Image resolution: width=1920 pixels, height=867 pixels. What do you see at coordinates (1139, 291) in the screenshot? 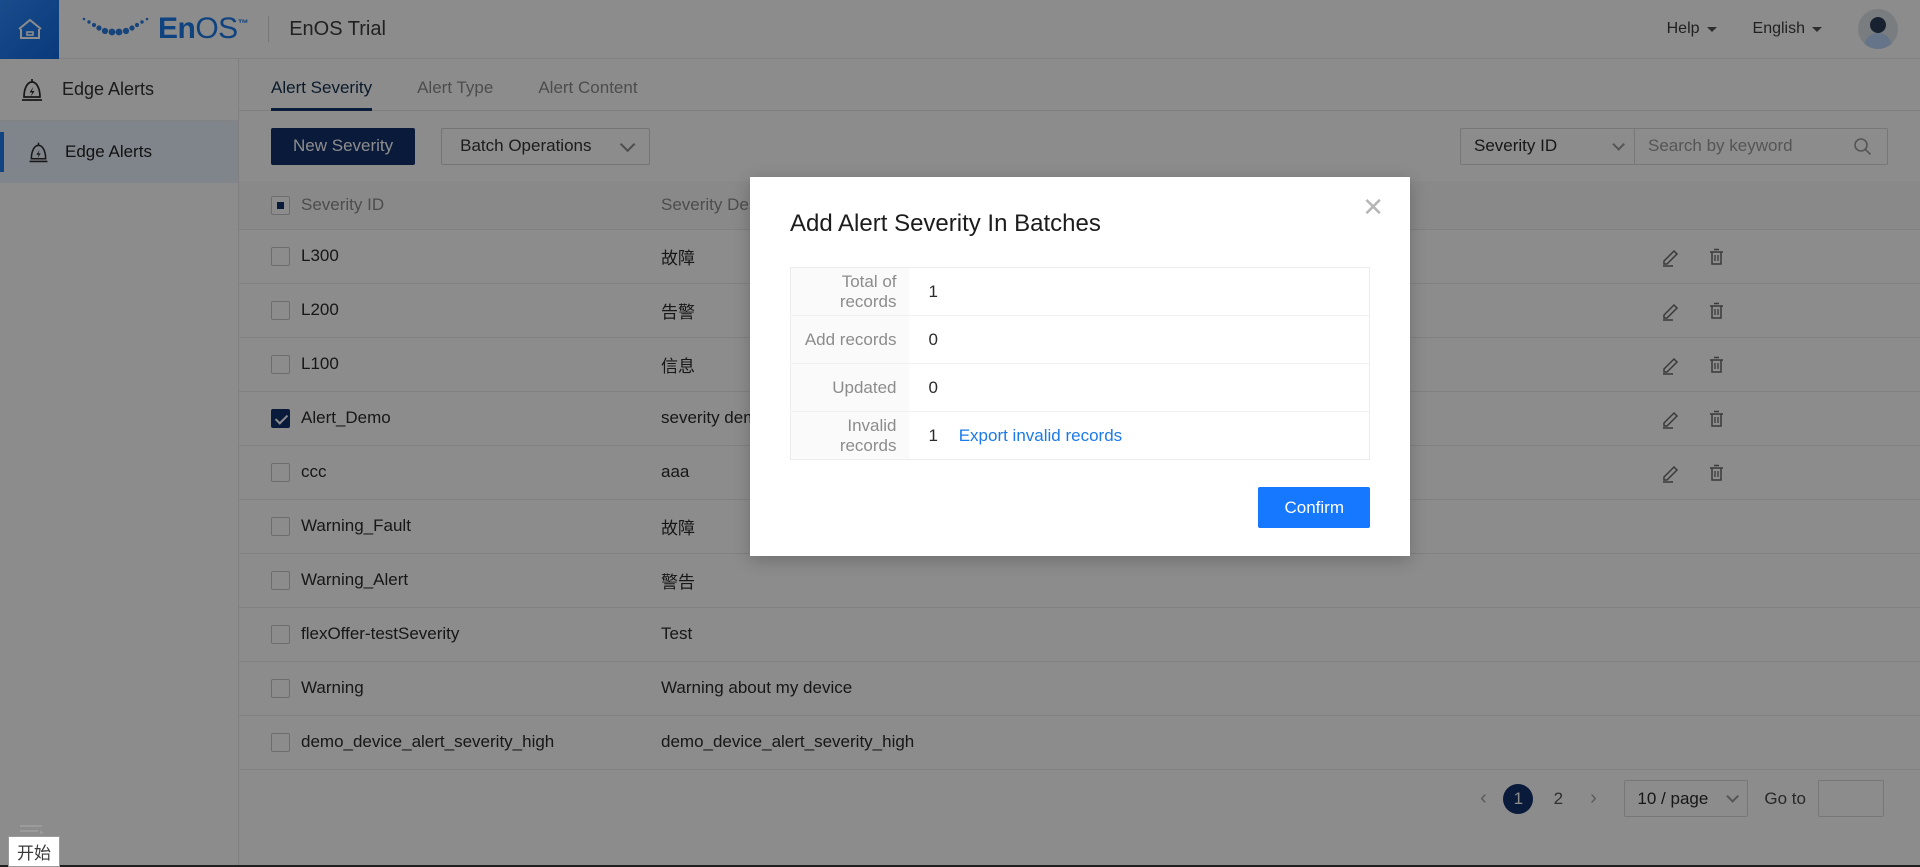
I see `value-total-of-records: 1` at bounding box center [1139, 291].